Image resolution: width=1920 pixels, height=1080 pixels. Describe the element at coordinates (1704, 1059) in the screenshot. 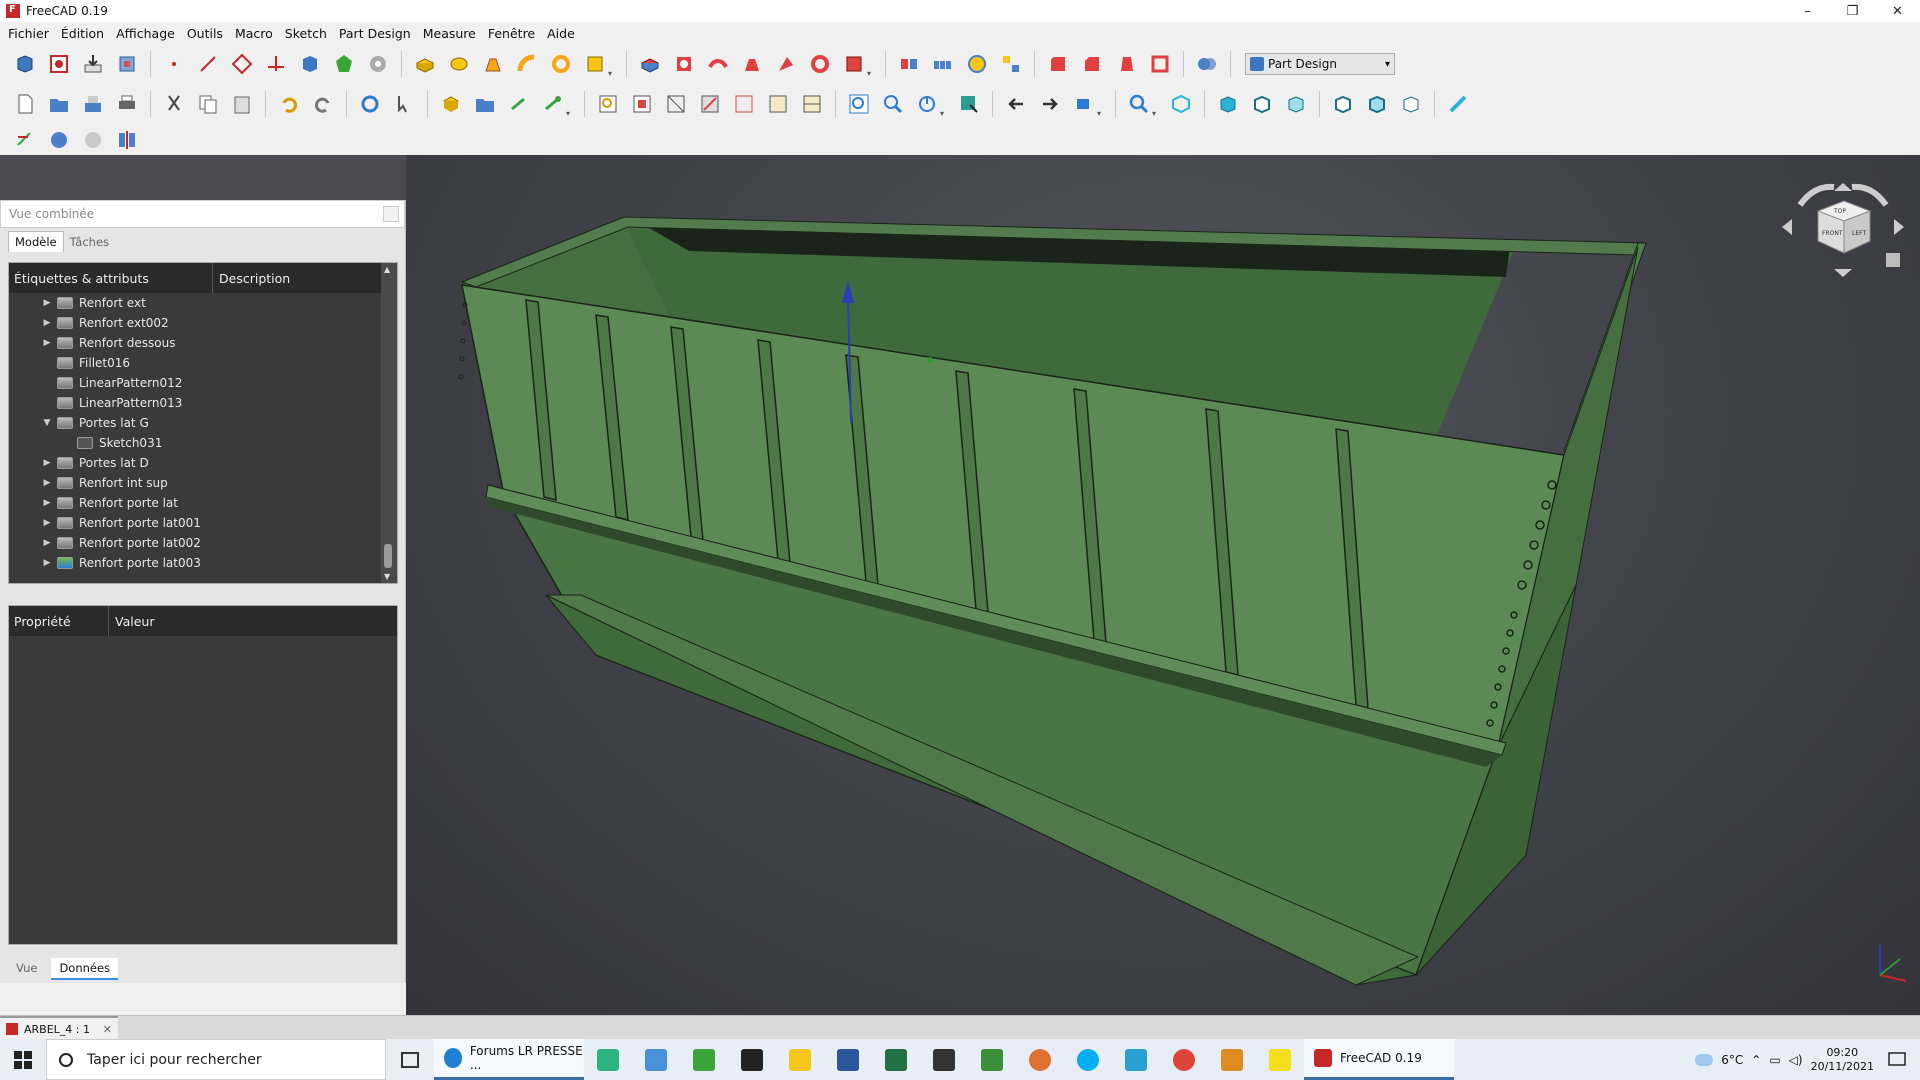

I see `weather-icon` at that location.